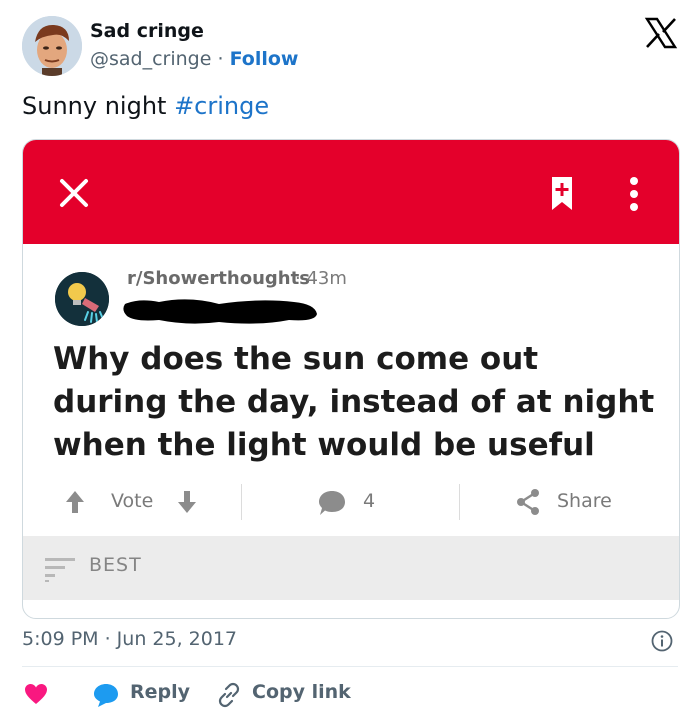 This screenshot has height=720, width=700. Describe the element at coordinates (115, 565) in the screenshot. I see `sort-label: BEST` at that location.